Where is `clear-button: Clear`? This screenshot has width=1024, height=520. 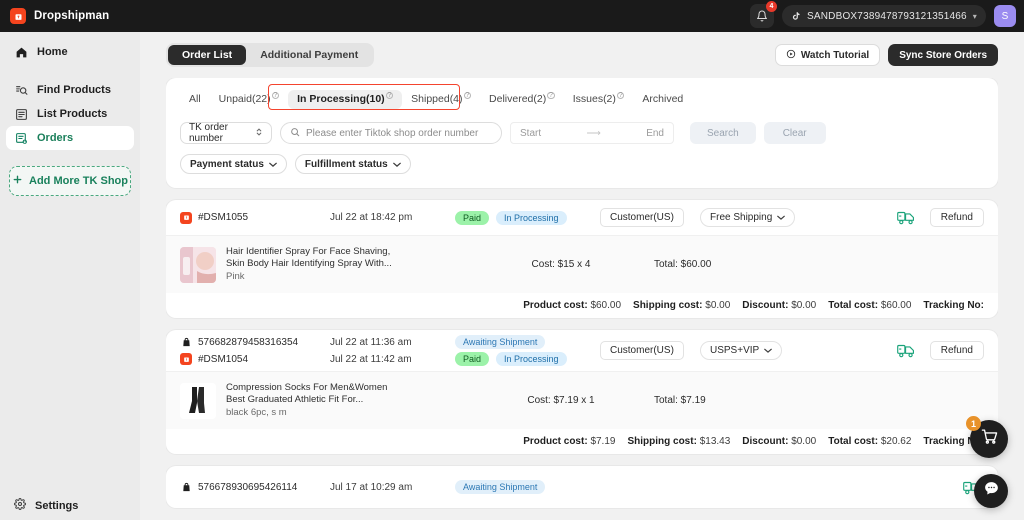 clear-button: Clear is located at coordinates (794, 133).